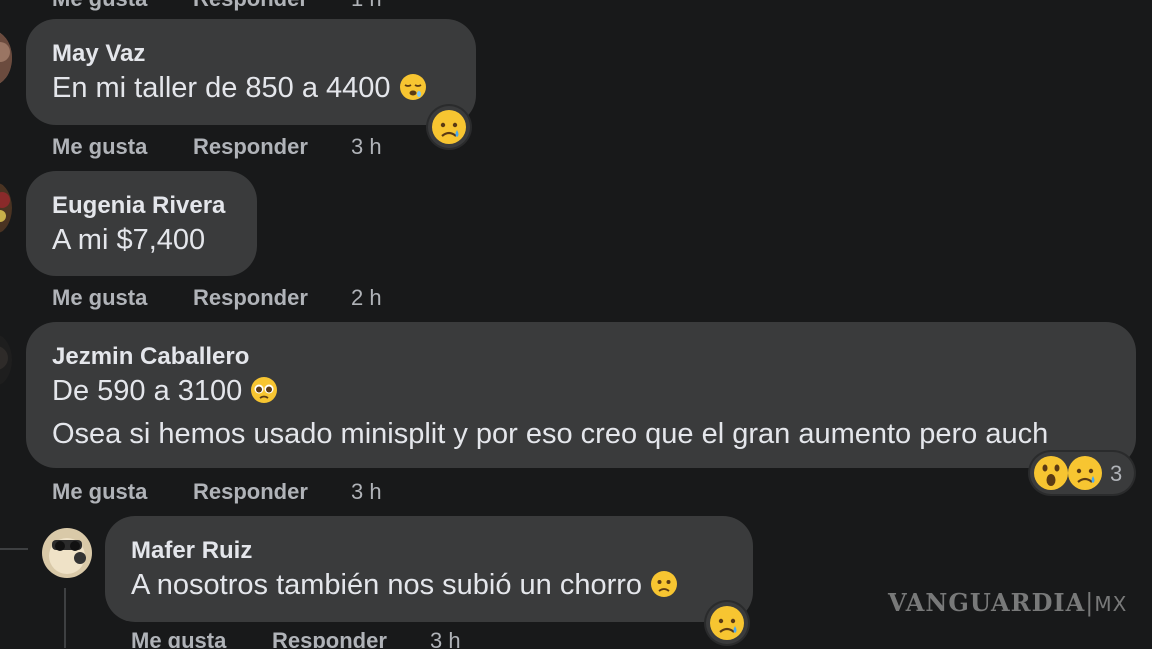 The image size is (1152, 649). I want to click on comment-text: A nosotros también nos subió un chorro, so click(404, 585).